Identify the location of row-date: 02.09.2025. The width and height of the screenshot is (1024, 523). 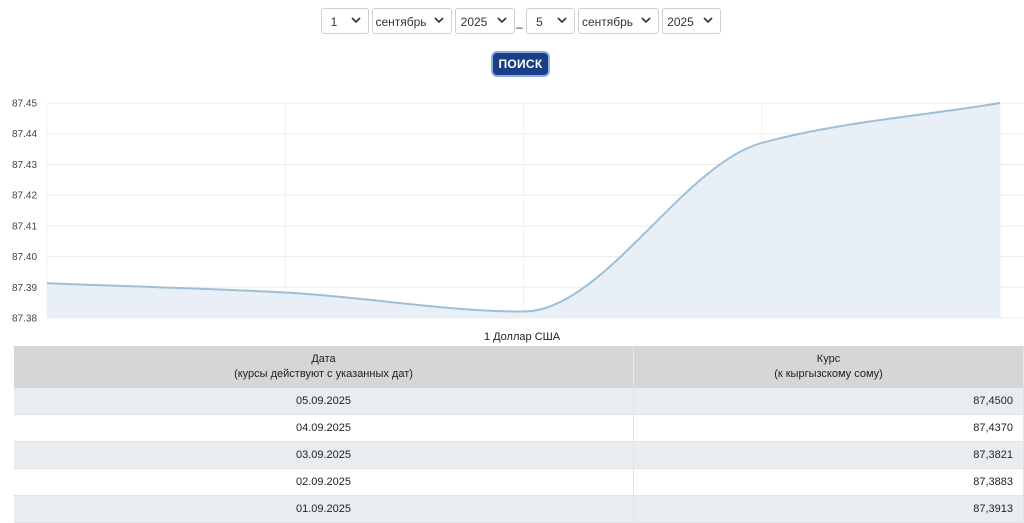
(324, 482).